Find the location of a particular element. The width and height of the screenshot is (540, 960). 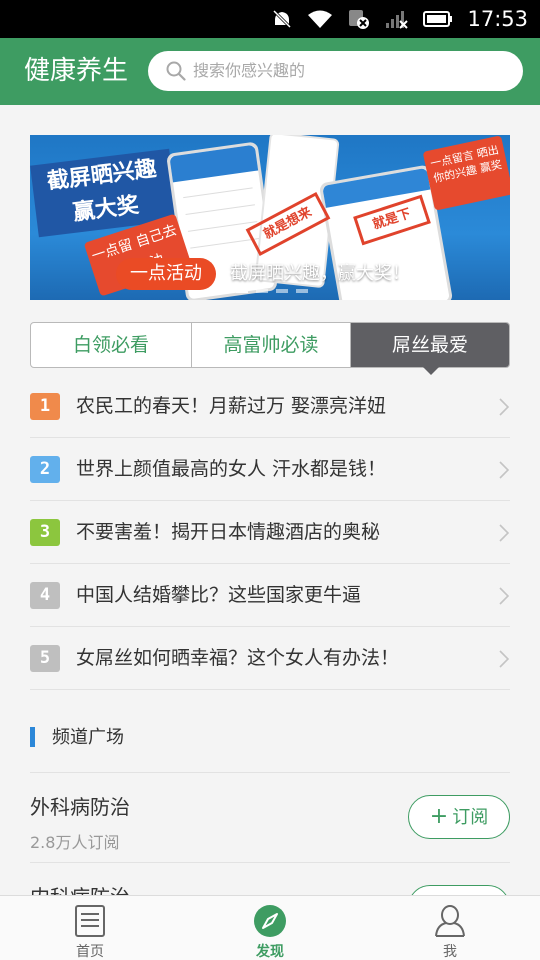

article-title: 中国人结婚攀比？这些国家更牛逼 is located at coordinates (219, 595).